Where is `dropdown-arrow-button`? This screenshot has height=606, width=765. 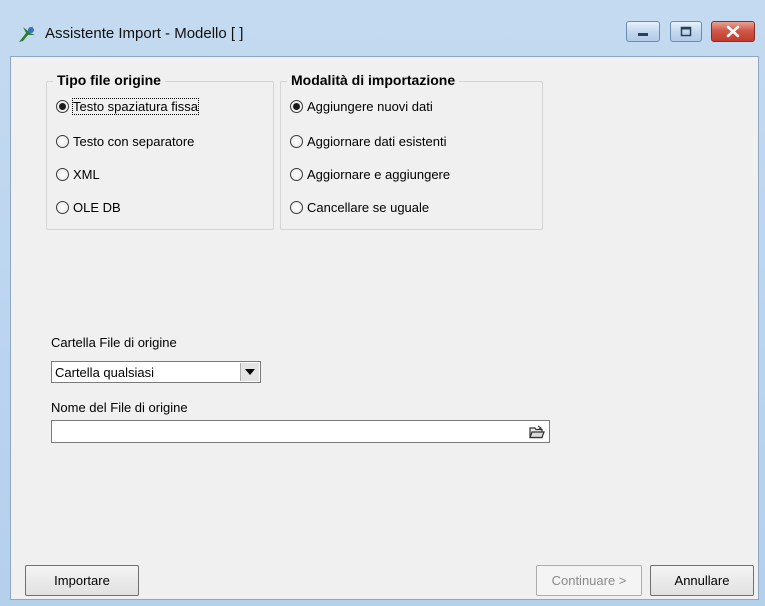
dropdown-arrow-button is located at coordinates (249, 372).